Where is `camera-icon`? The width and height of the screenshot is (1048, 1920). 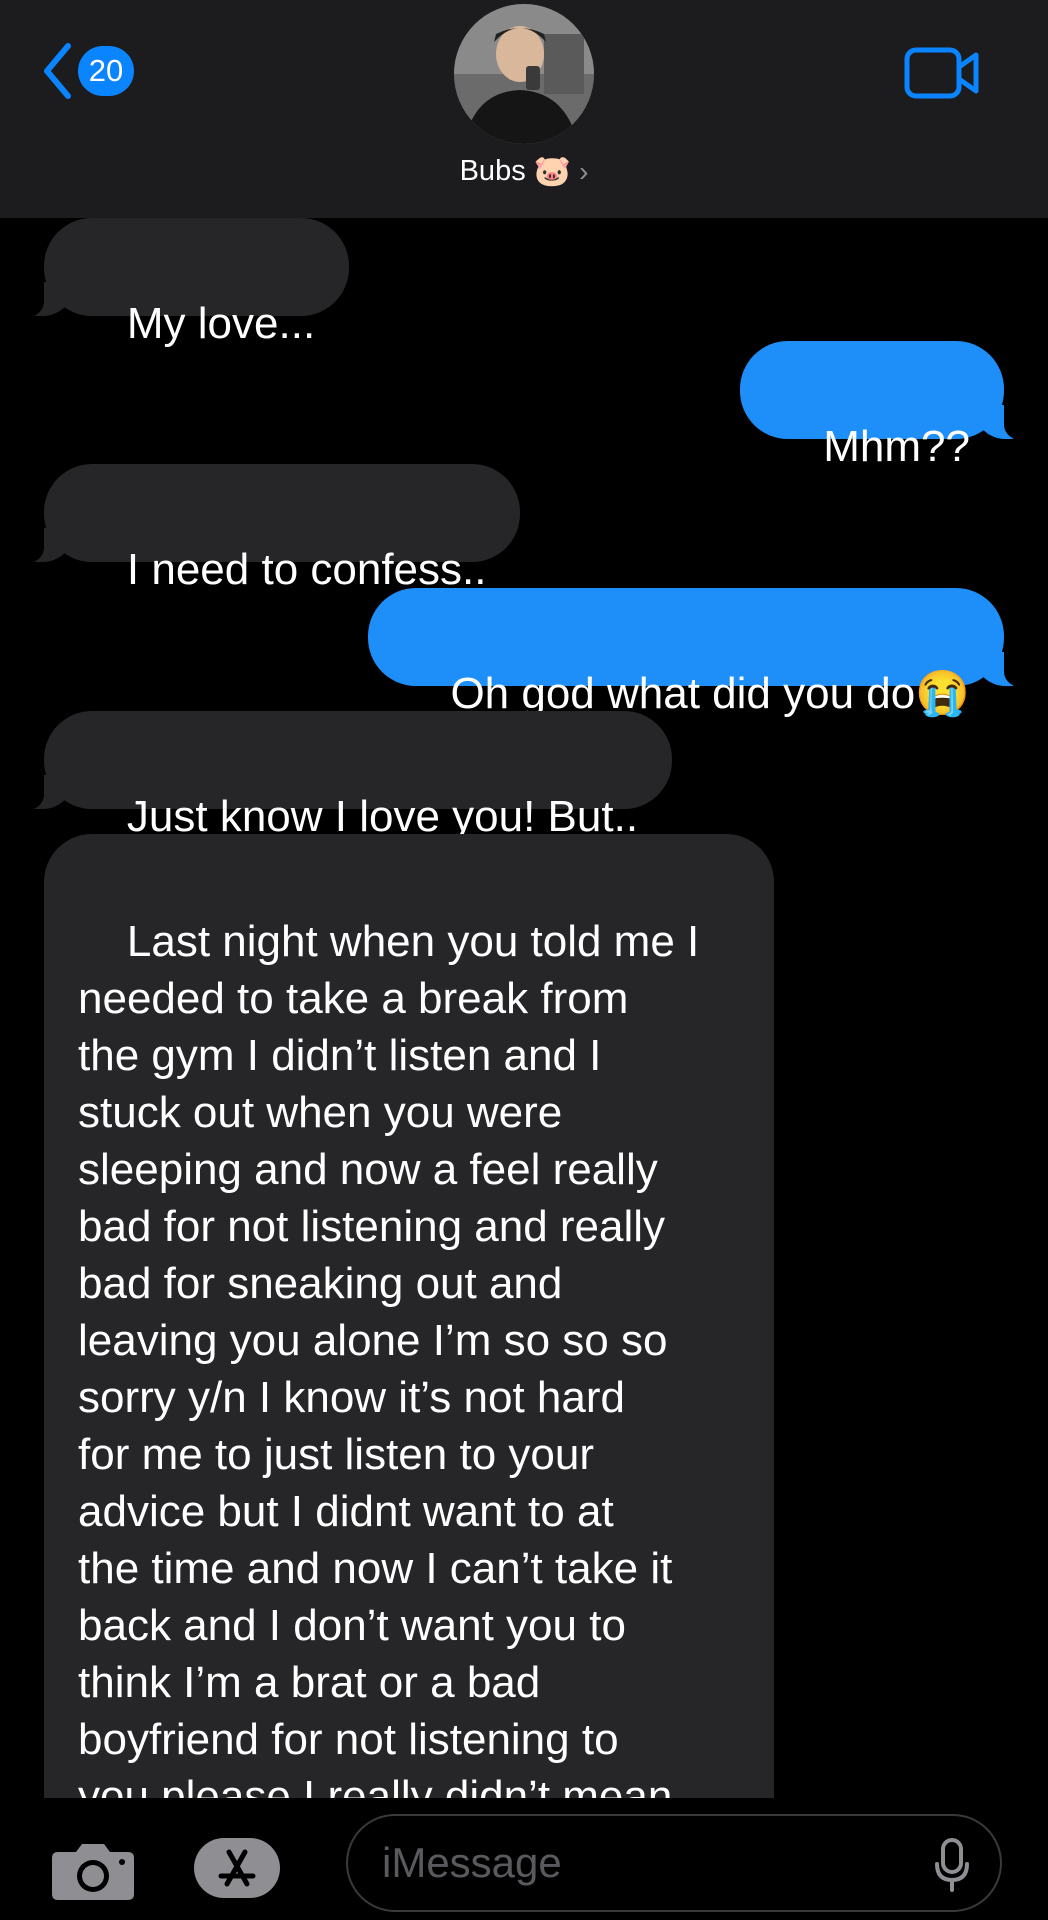
camera-icon is located at coordinates (93, 1872).